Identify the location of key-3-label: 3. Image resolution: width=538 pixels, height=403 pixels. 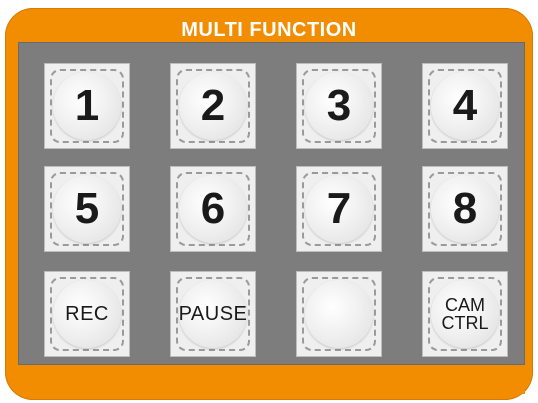
(339, 105).